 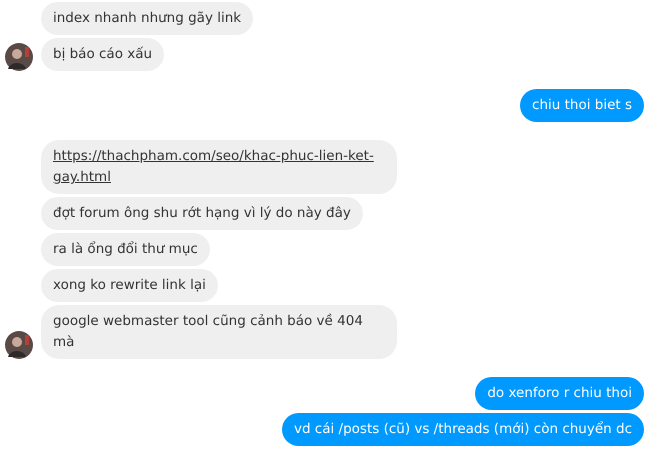 I want to click on message-bubble: do xenforo r chiu thoi, so click(x=559, y=393).